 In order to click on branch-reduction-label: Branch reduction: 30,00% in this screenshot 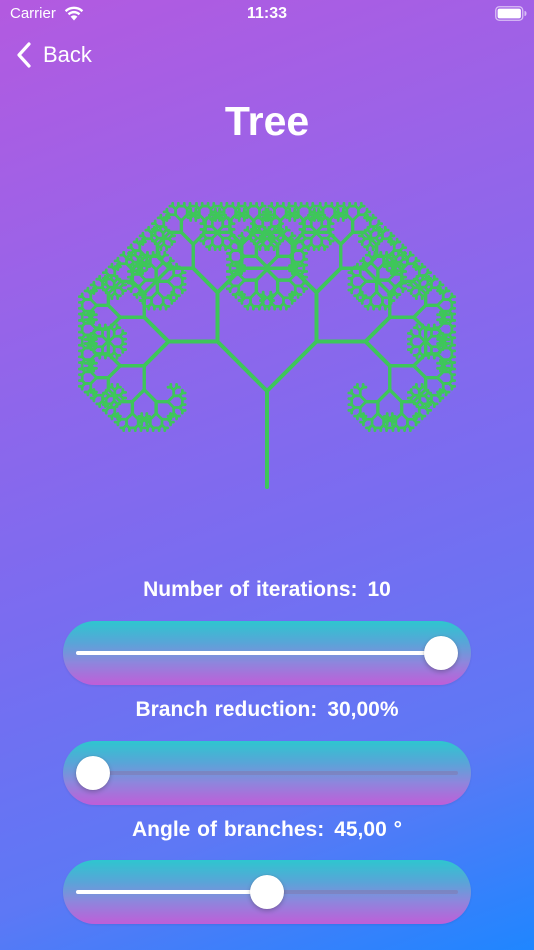, I will do `click(267, 710)`.